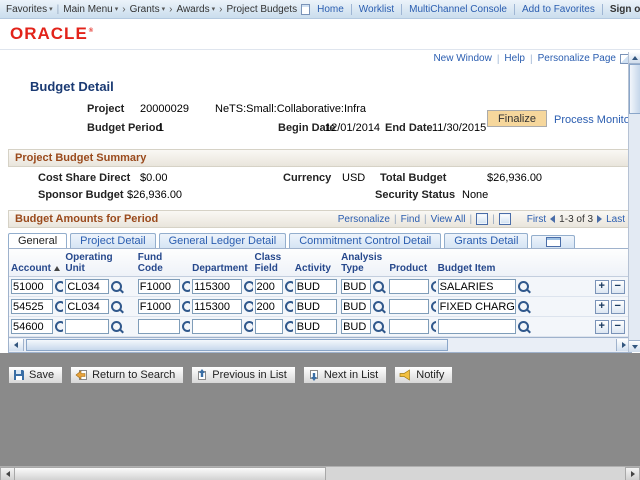  What do you see at coordinates (316, 263) in the screenshot?
I see `column-header-activity: Activity` at bounding box center [316, 263].